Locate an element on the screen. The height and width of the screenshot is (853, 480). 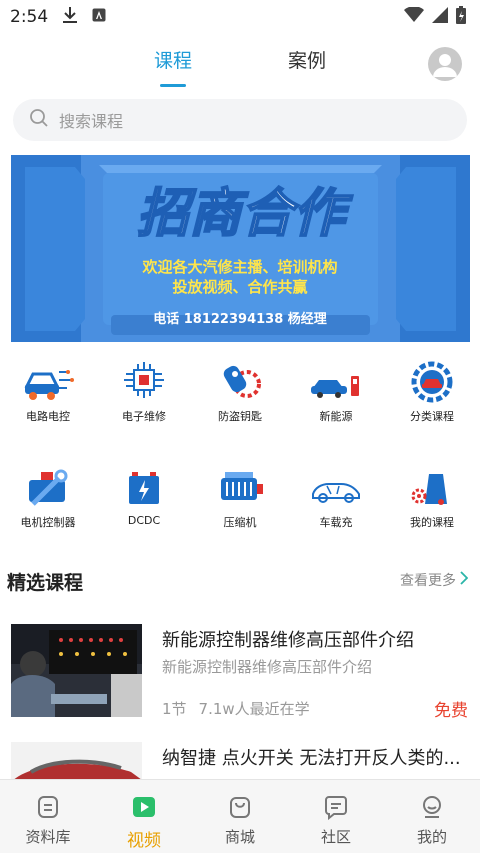
motor-wrench-icon is located at coordinates (48, 488).